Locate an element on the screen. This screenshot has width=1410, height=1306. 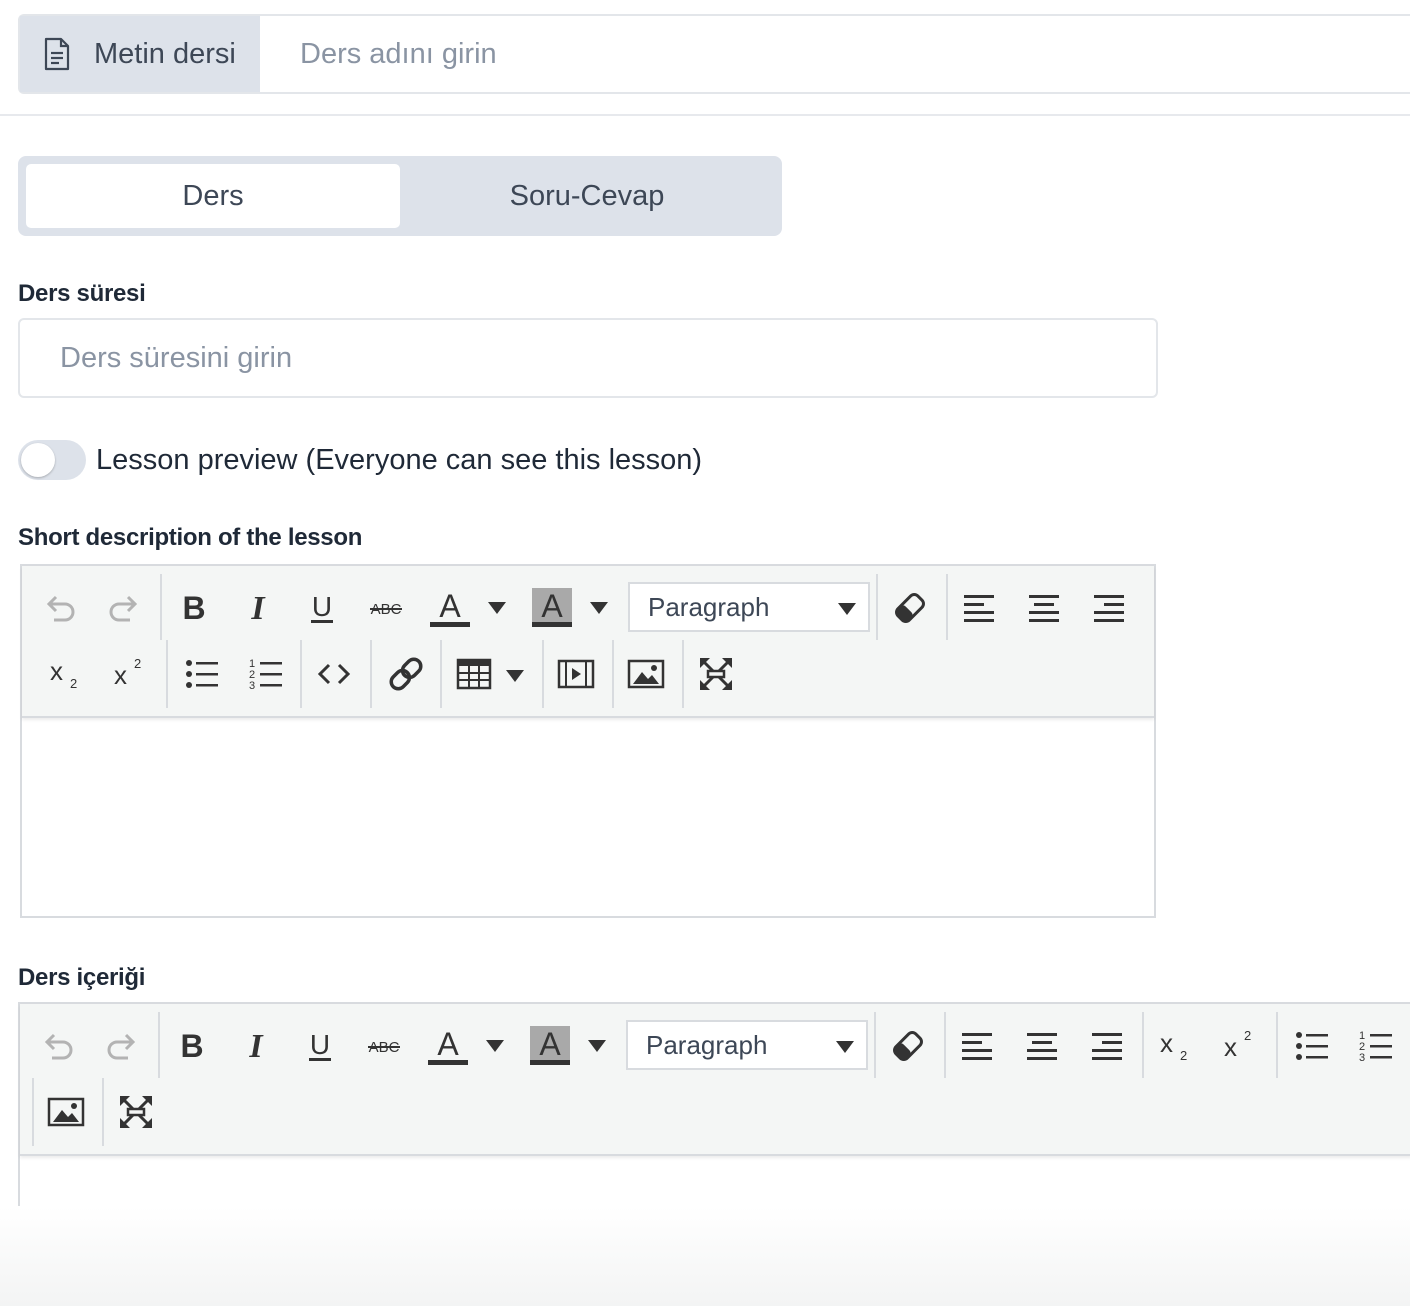
code-view-icon is located at coordinates (334, 674).